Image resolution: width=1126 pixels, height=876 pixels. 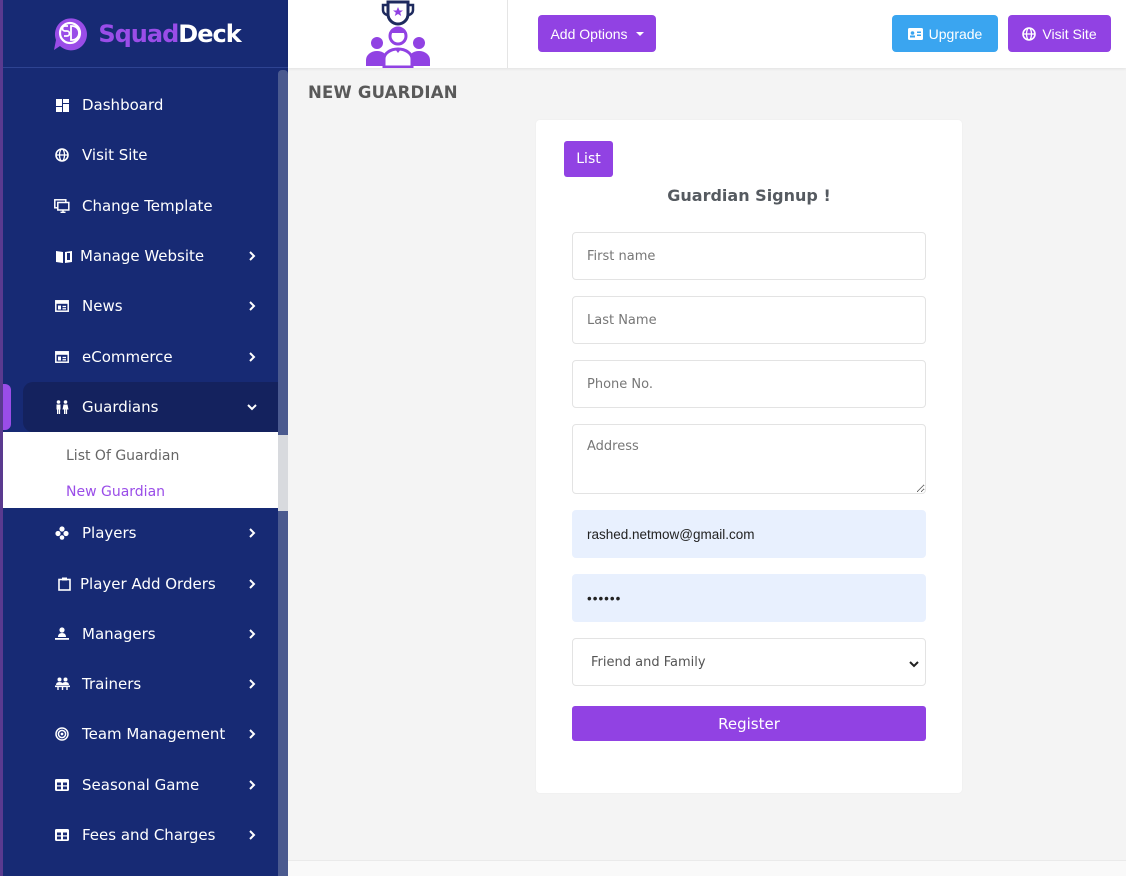 What do you see at coordinates (707, 868) in the screenshot?
I see `footer` at bounding box center [707, 868].